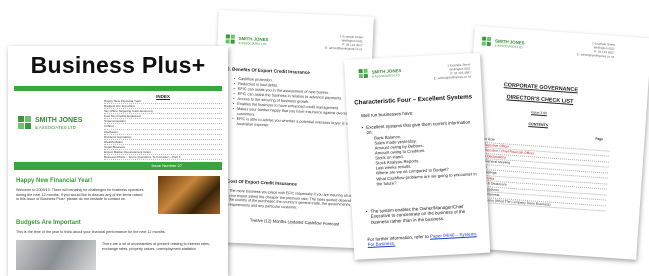 The width and height of the screenshot is (649, 276). Describe the element at coordinates (538, 124) in the screenshot. I see `contents-heading: CONTENTS` at that location.